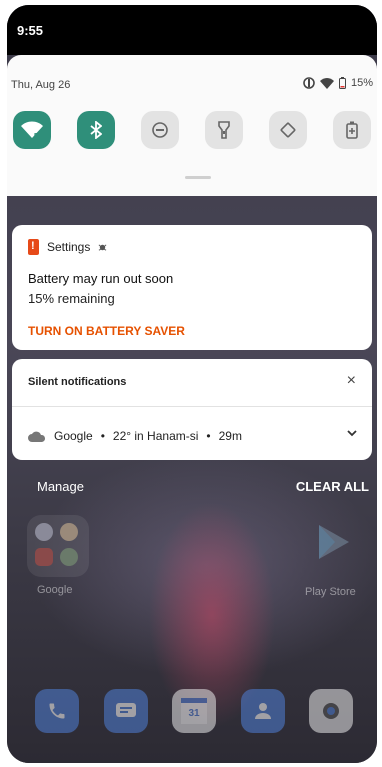 The width and height of the screenshot is (382, 767). What do you see at coordinates (309, 83) in the screenshot?
I see `data-saver-icon` at bounding box center [309, 83].